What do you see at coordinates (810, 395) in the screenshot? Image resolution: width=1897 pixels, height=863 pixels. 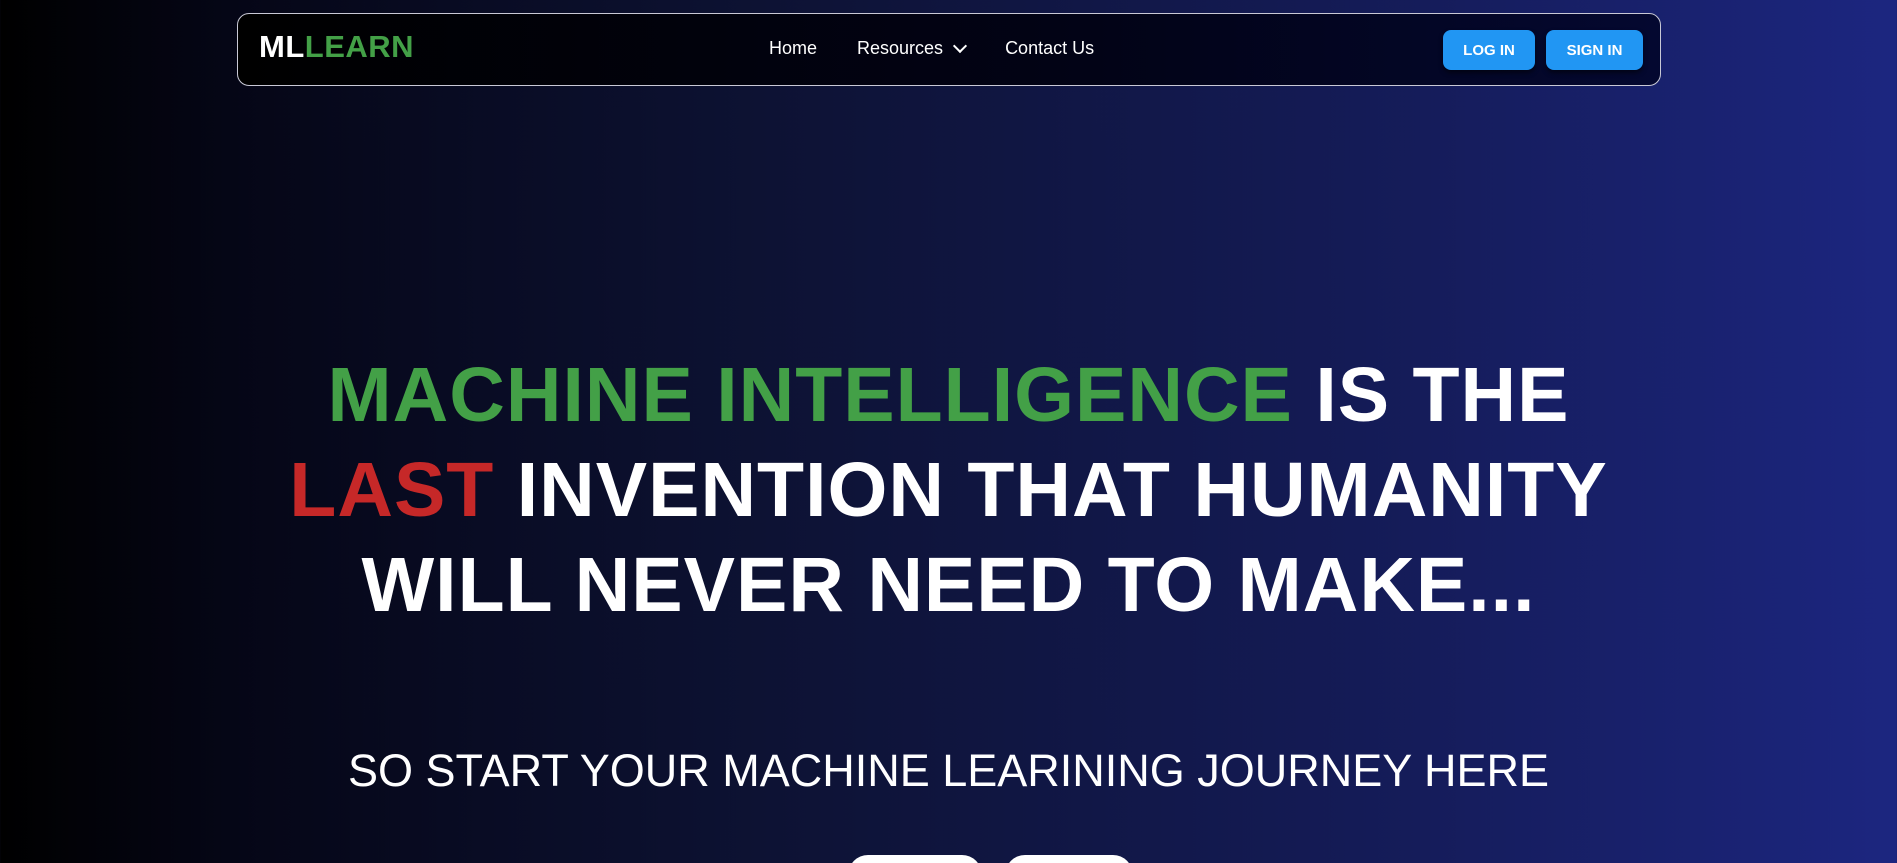 I see `hero-highlight-green: MACHINE INTELLIGENCE` at bounding box center [810, 395].